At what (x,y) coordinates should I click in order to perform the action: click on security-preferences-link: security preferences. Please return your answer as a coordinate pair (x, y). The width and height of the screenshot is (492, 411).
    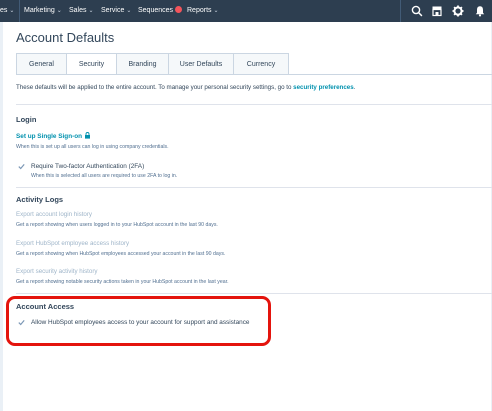
    Looking at the image, I should click on (323, 87).